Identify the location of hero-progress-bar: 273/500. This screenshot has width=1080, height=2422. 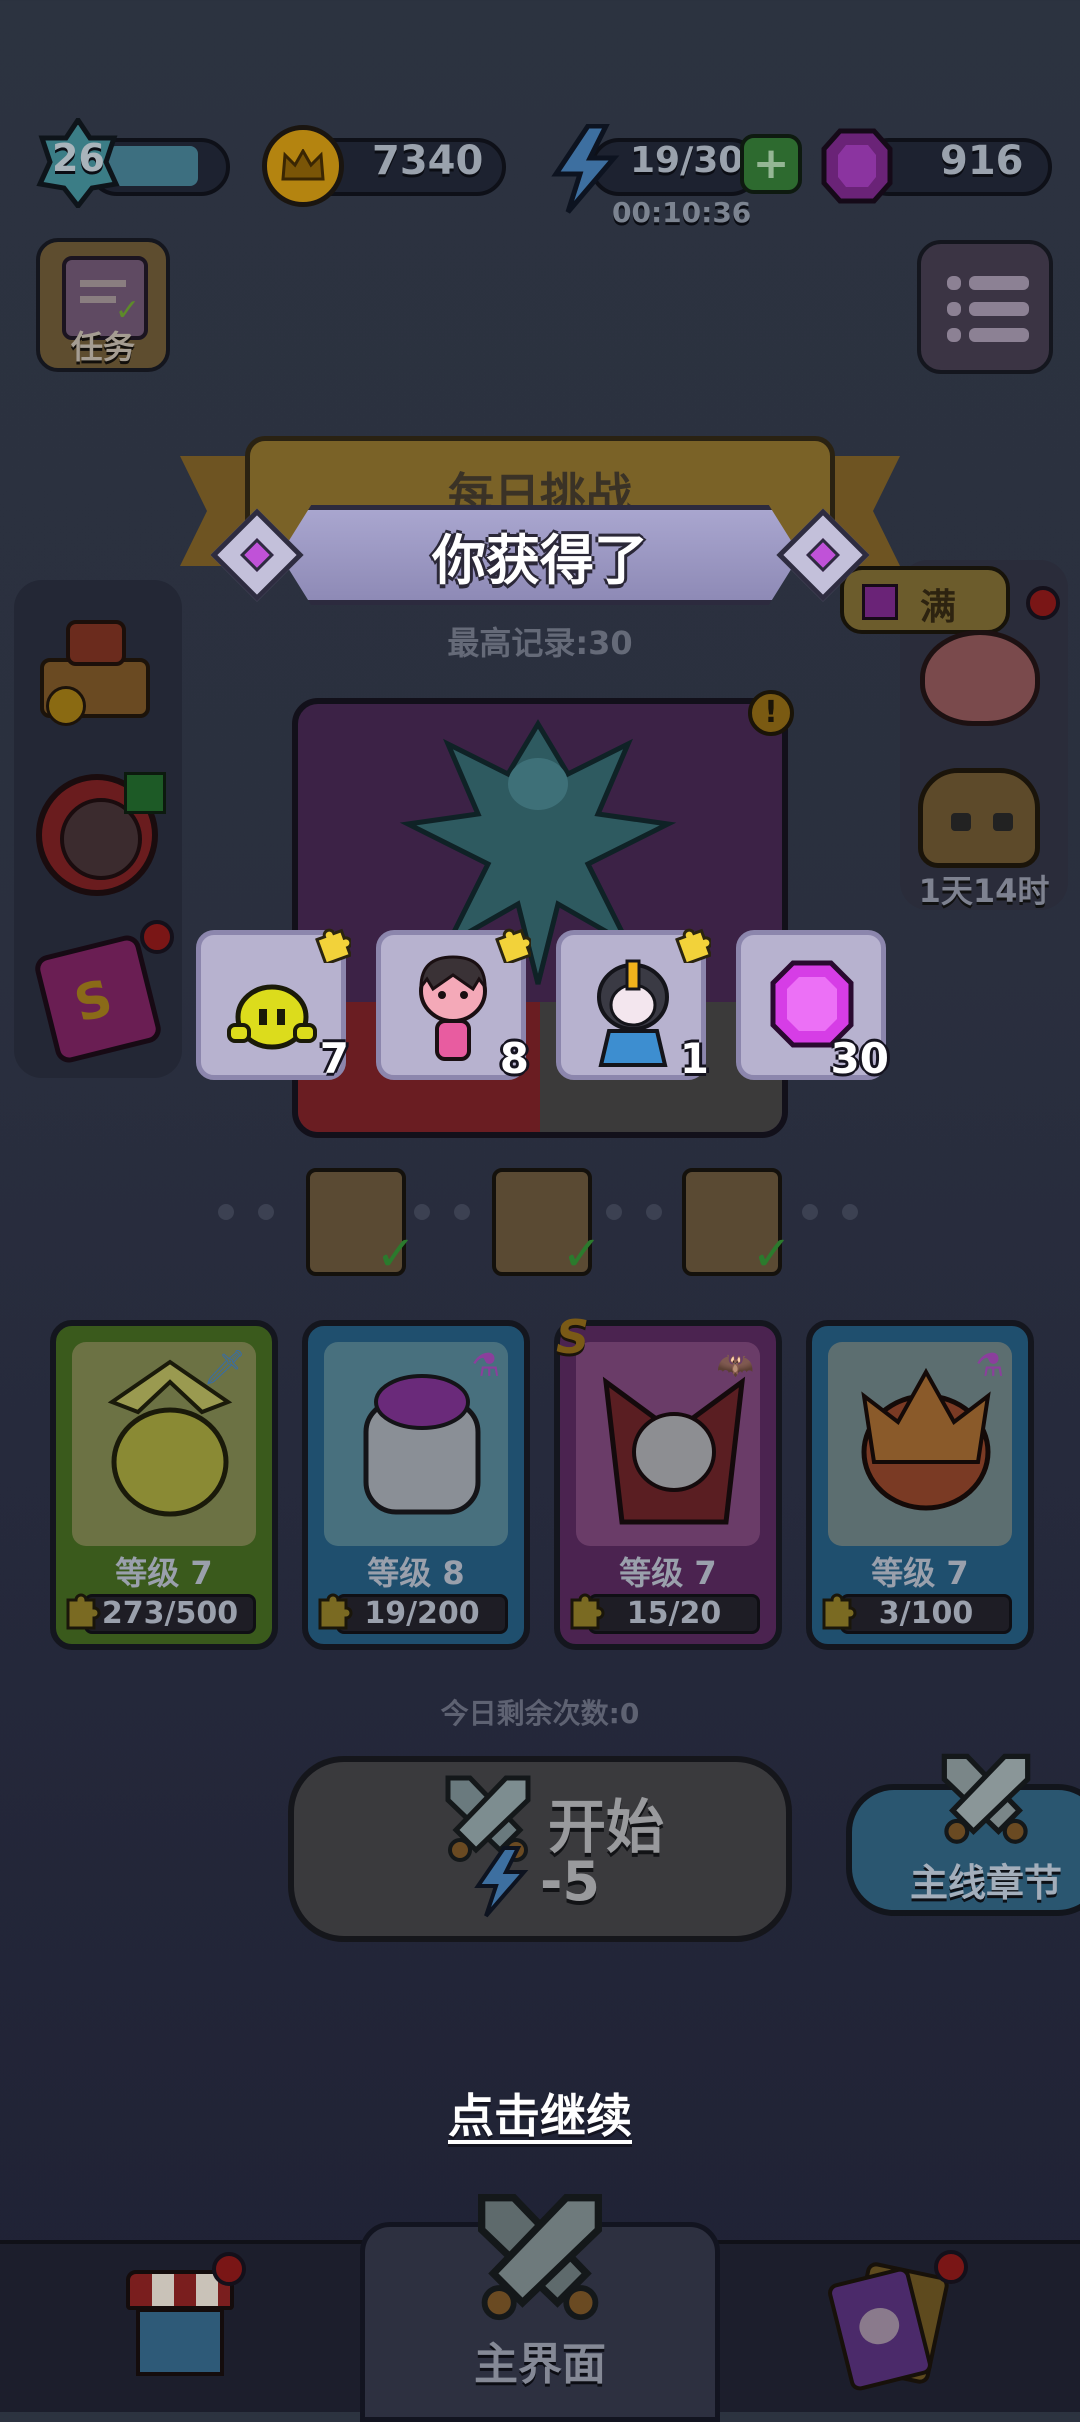
(170, 1614).